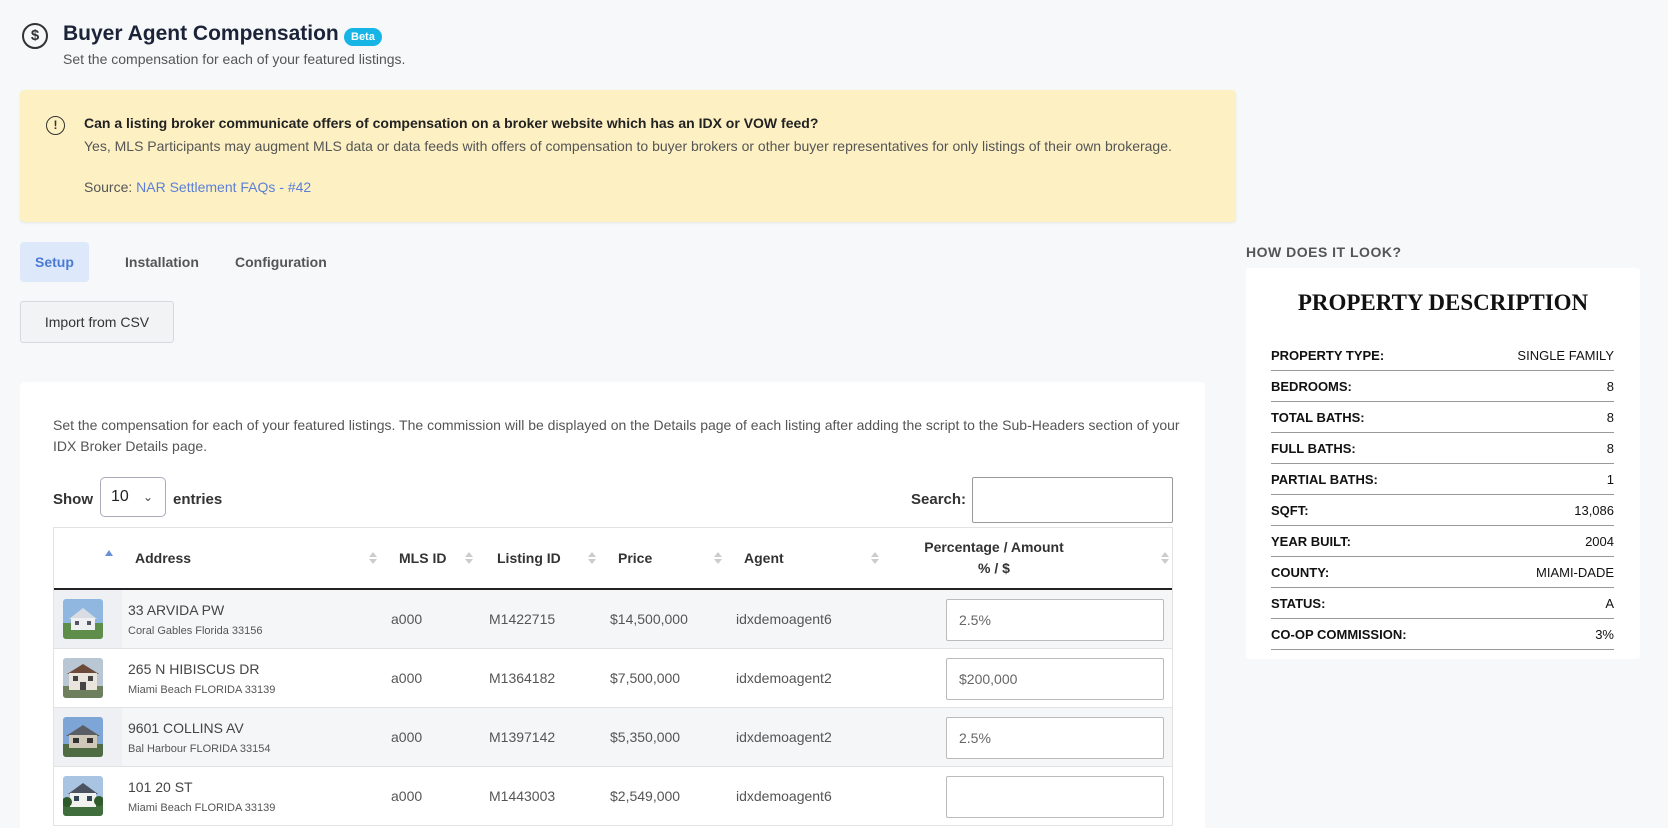  What do you see at coordinates (1442, 386) in the screenshot?
I see `property-row: BEDROOMS: 8` at bounding box center [1442, 386].